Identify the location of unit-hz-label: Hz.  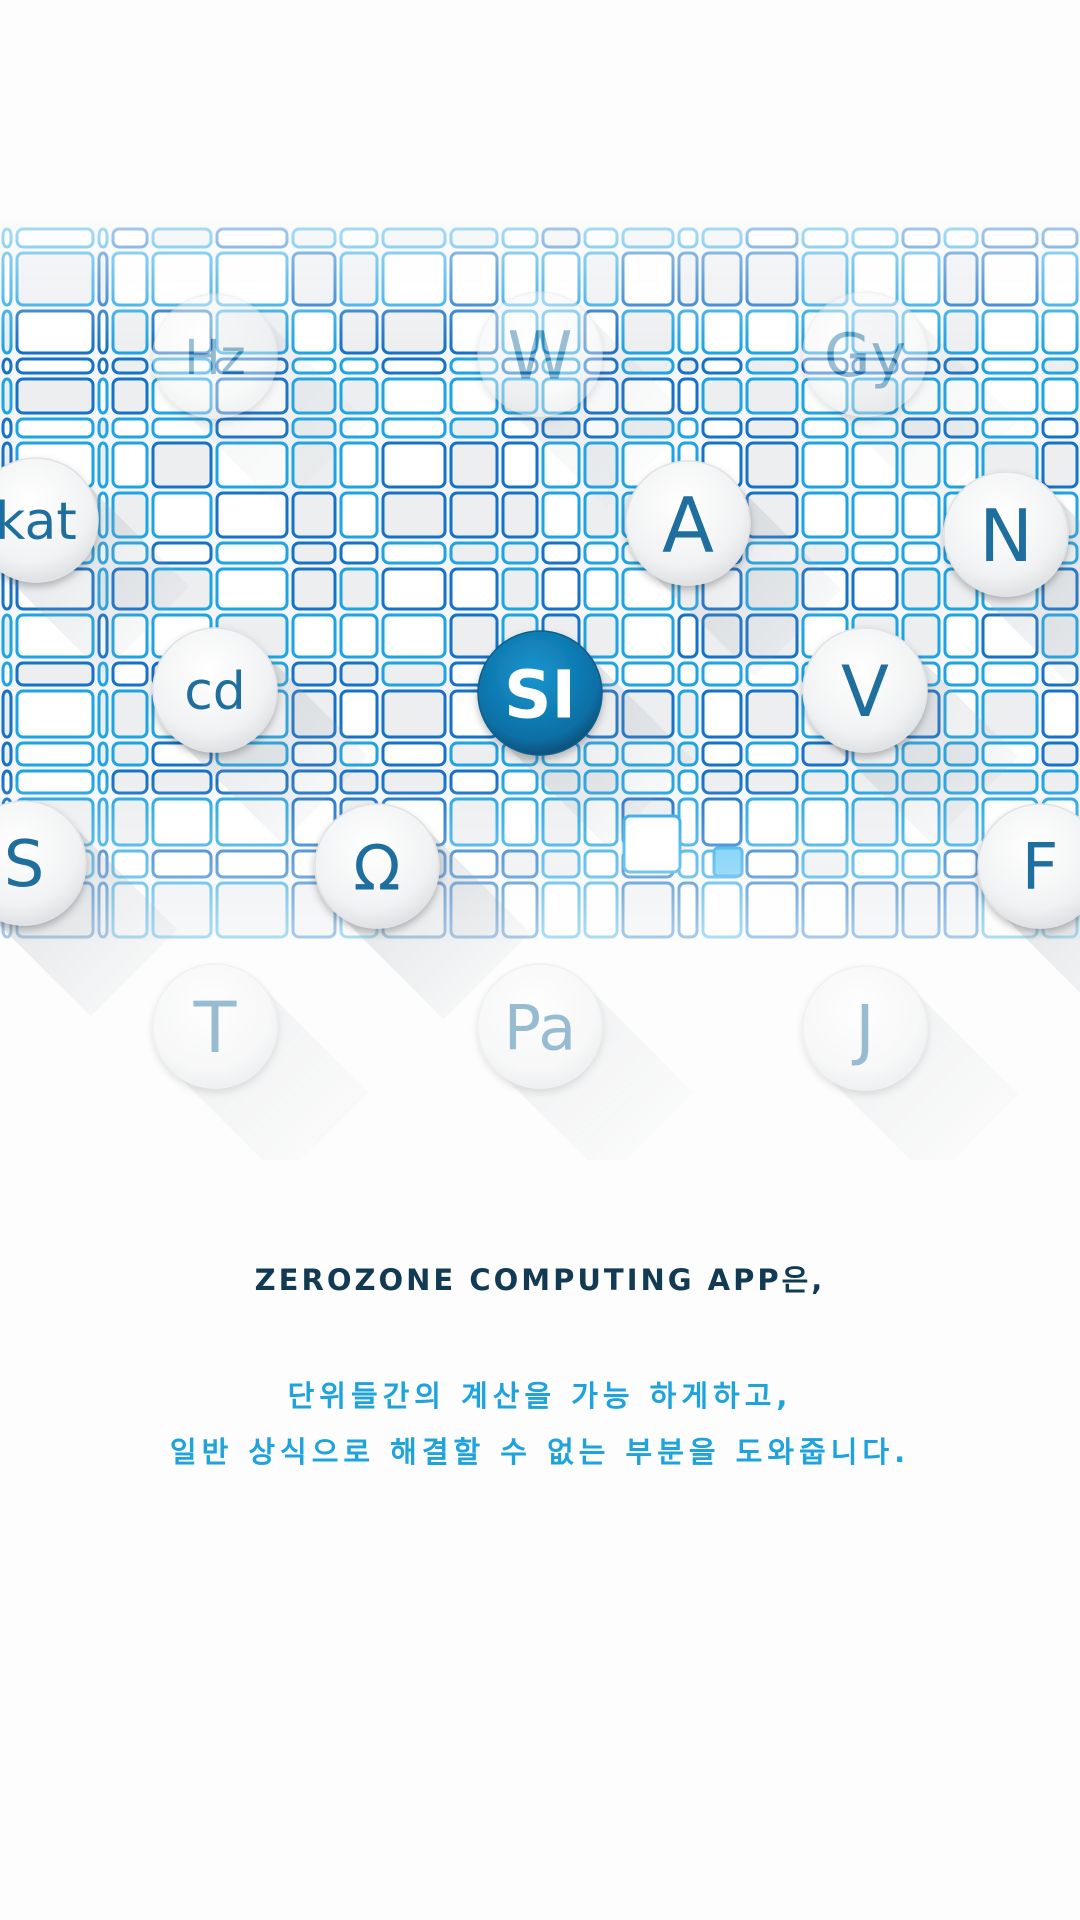
(214, 358).